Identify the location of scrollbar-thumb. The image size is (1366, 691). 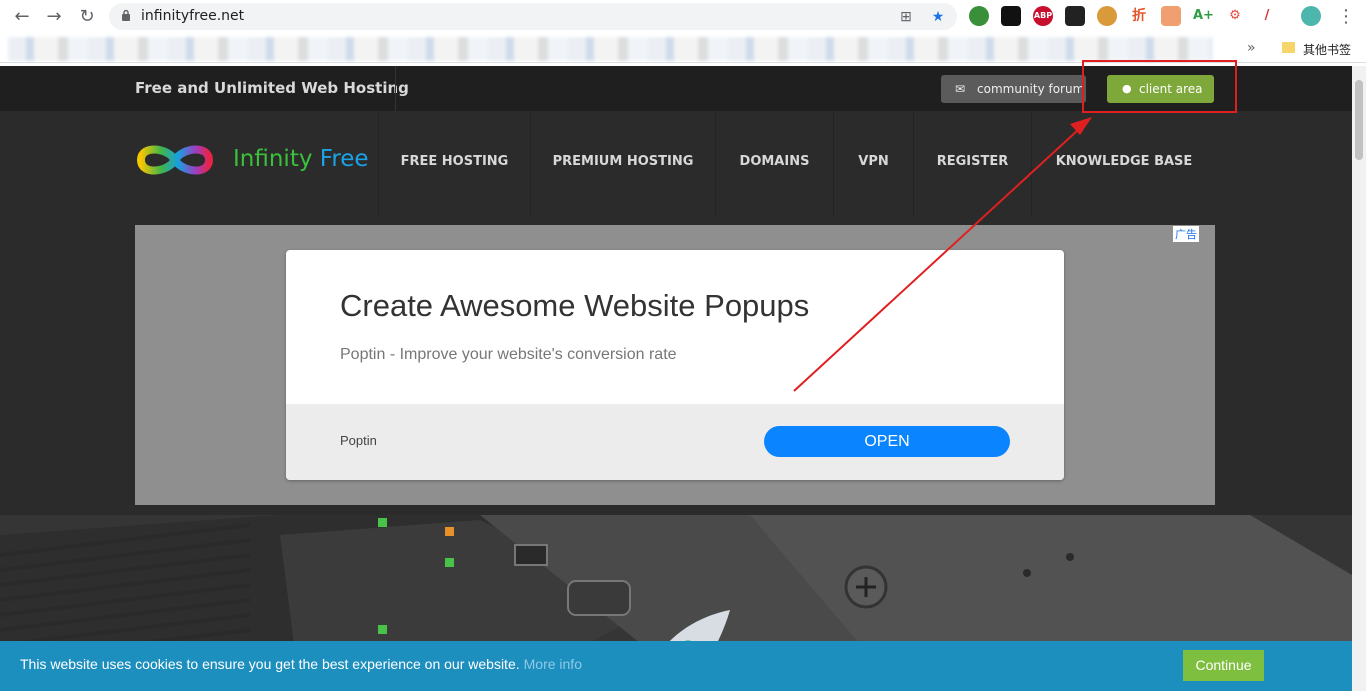
(1359, 120).